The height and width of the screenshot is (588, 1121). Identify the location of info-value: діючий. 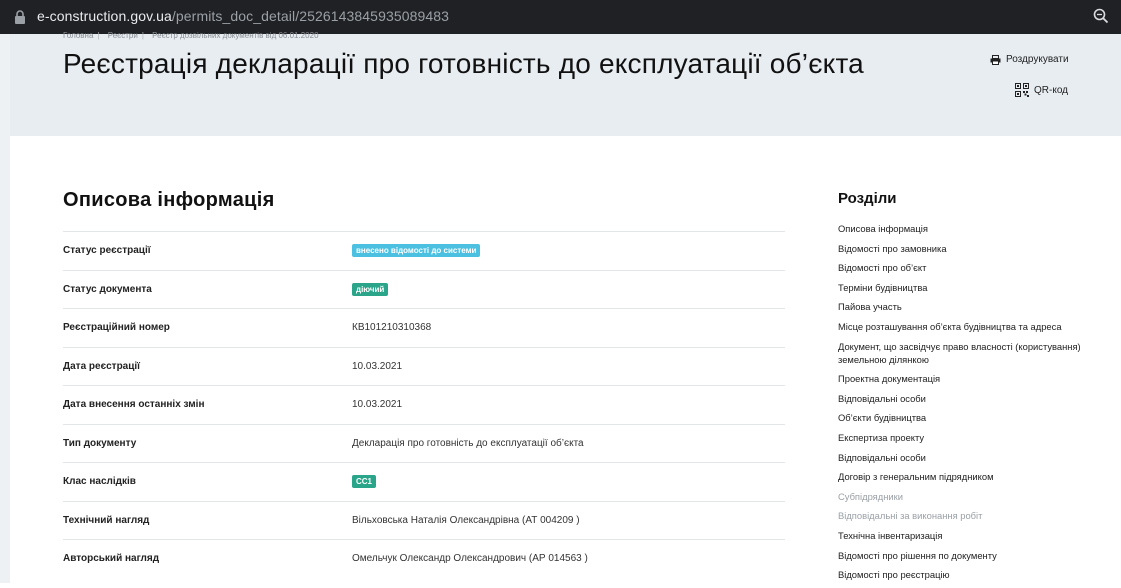
(370, 289).